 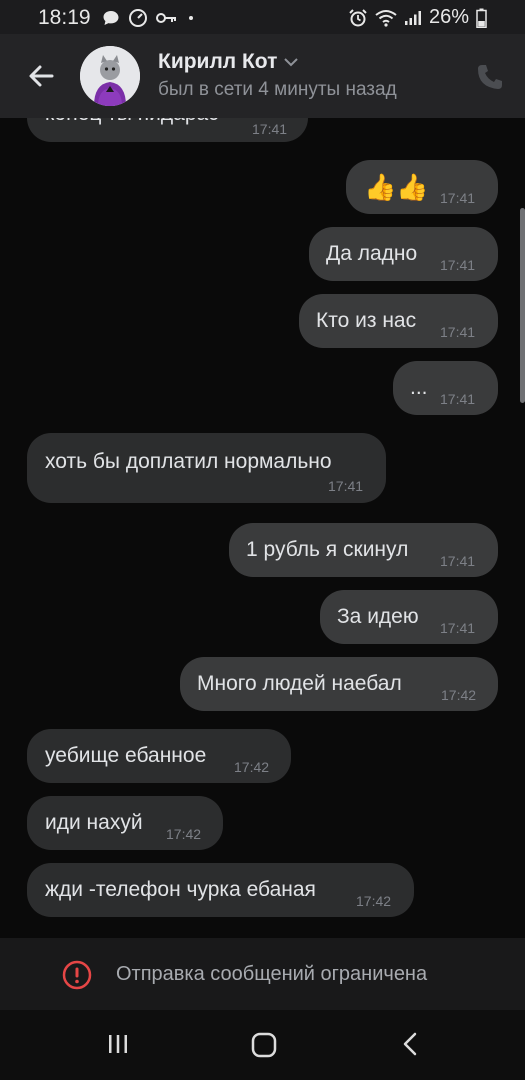 I want to click on restriction-text: Отправка сообщений ограничена, so click(x=272, y=974).